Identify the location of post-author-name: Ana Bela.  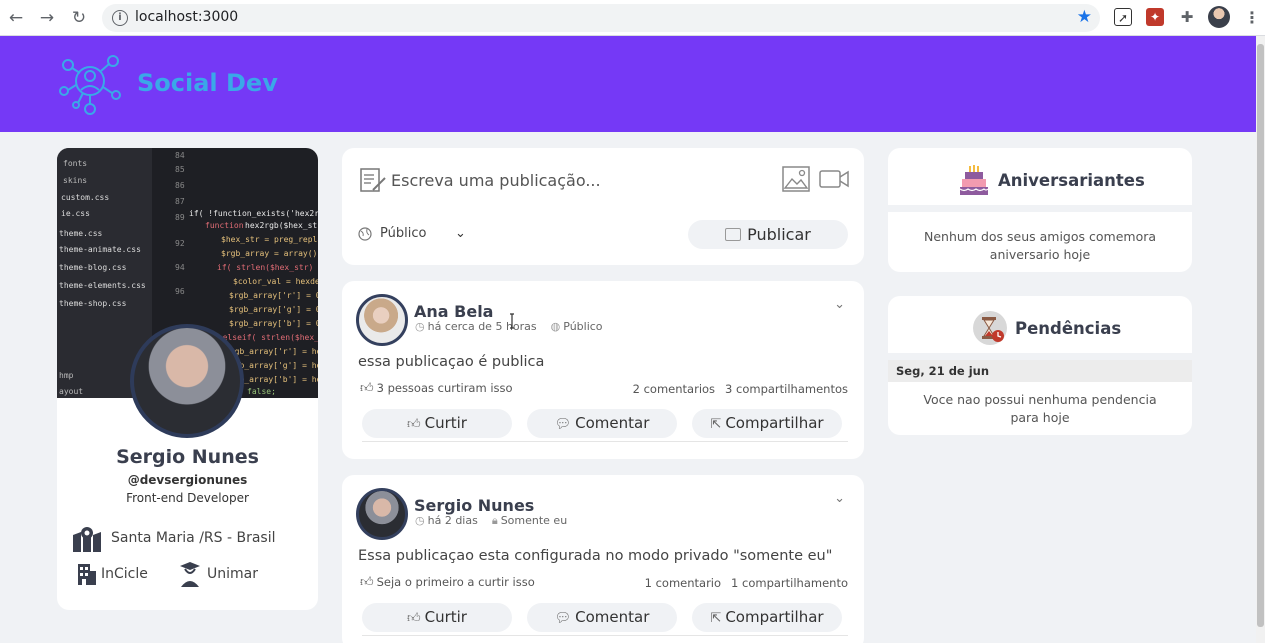
(453, 311).